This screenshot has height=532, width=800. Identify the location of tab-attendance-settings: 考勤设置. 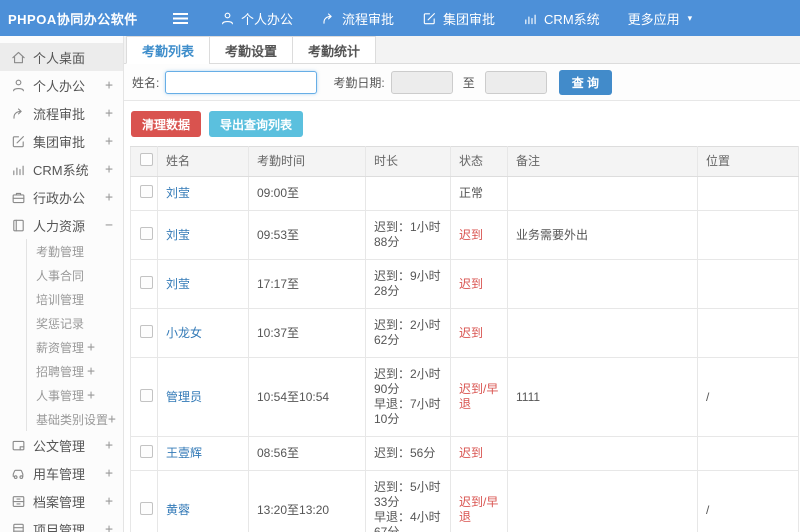
(251, 50).